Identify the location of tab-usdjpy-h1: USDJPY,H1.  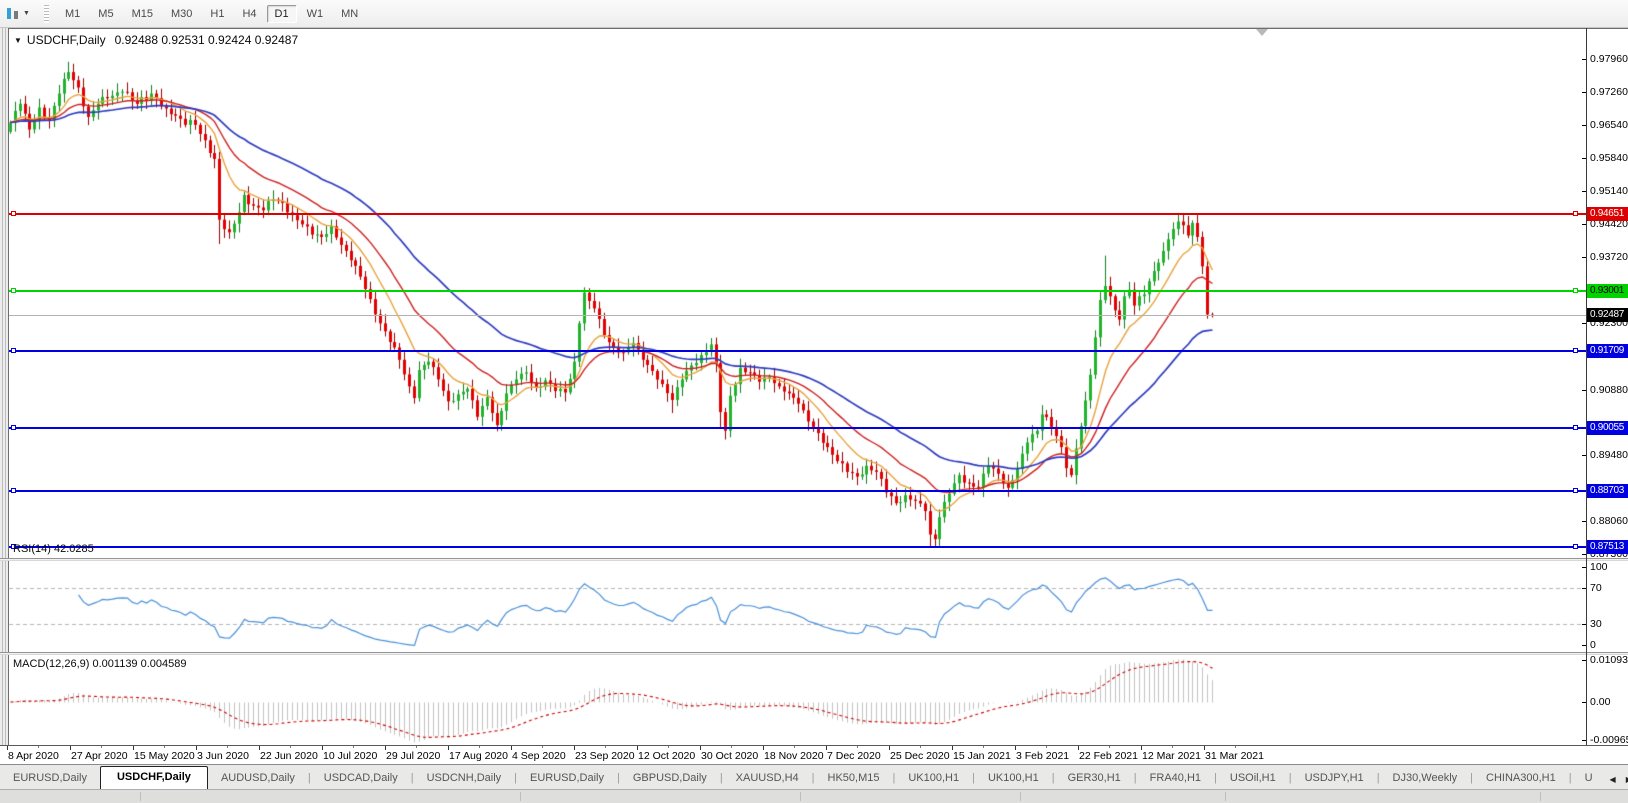
(1334, 778).